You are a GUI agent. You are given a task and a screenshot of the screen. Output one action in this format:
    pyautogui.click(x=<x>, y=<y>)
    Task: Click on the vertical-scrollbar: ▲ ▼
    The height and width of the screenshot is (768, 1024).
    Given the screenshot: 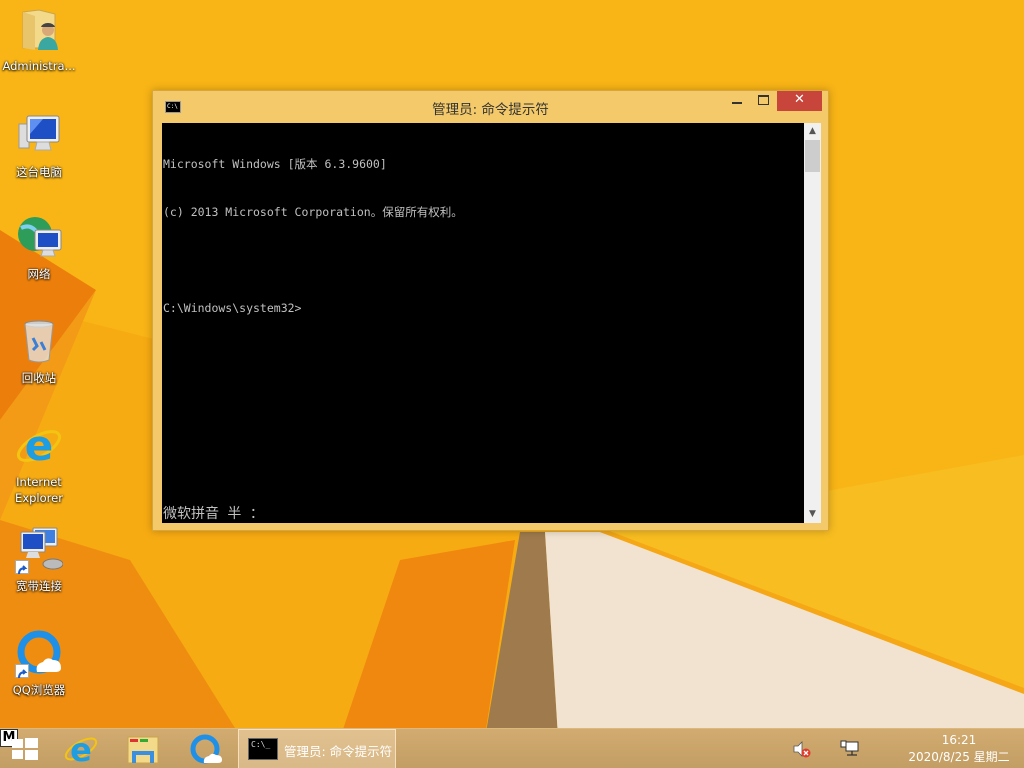 What is the action you would take?
    pyautogui.click(x=812, y=323)
    